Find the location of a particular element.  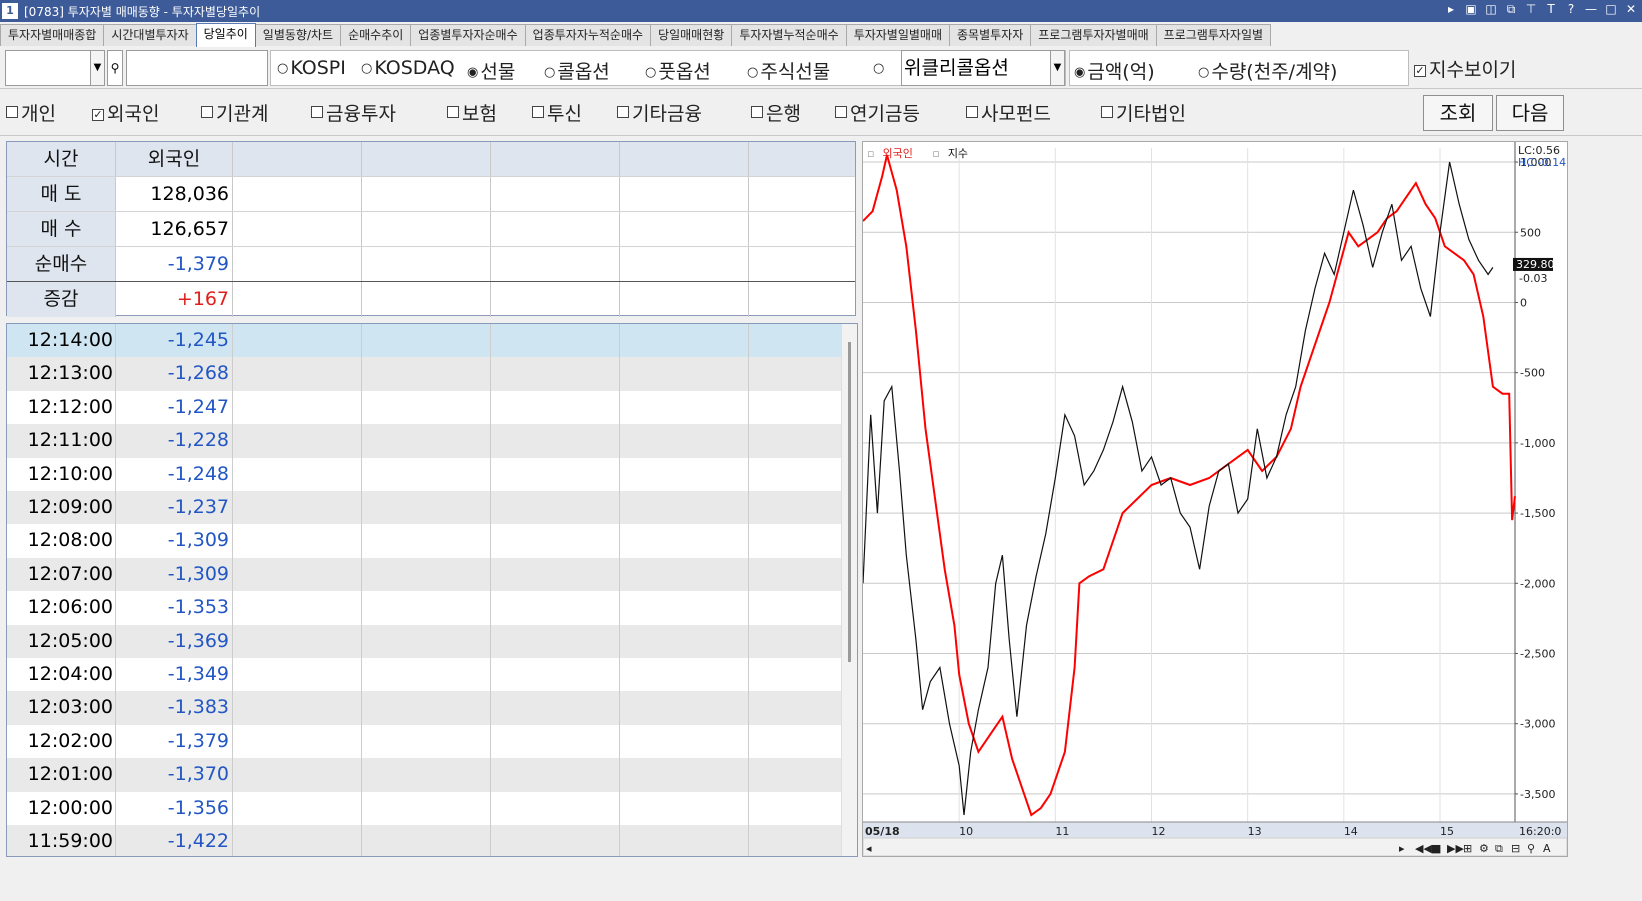

code-combo: ▼ is located at coordinates (55, 68).